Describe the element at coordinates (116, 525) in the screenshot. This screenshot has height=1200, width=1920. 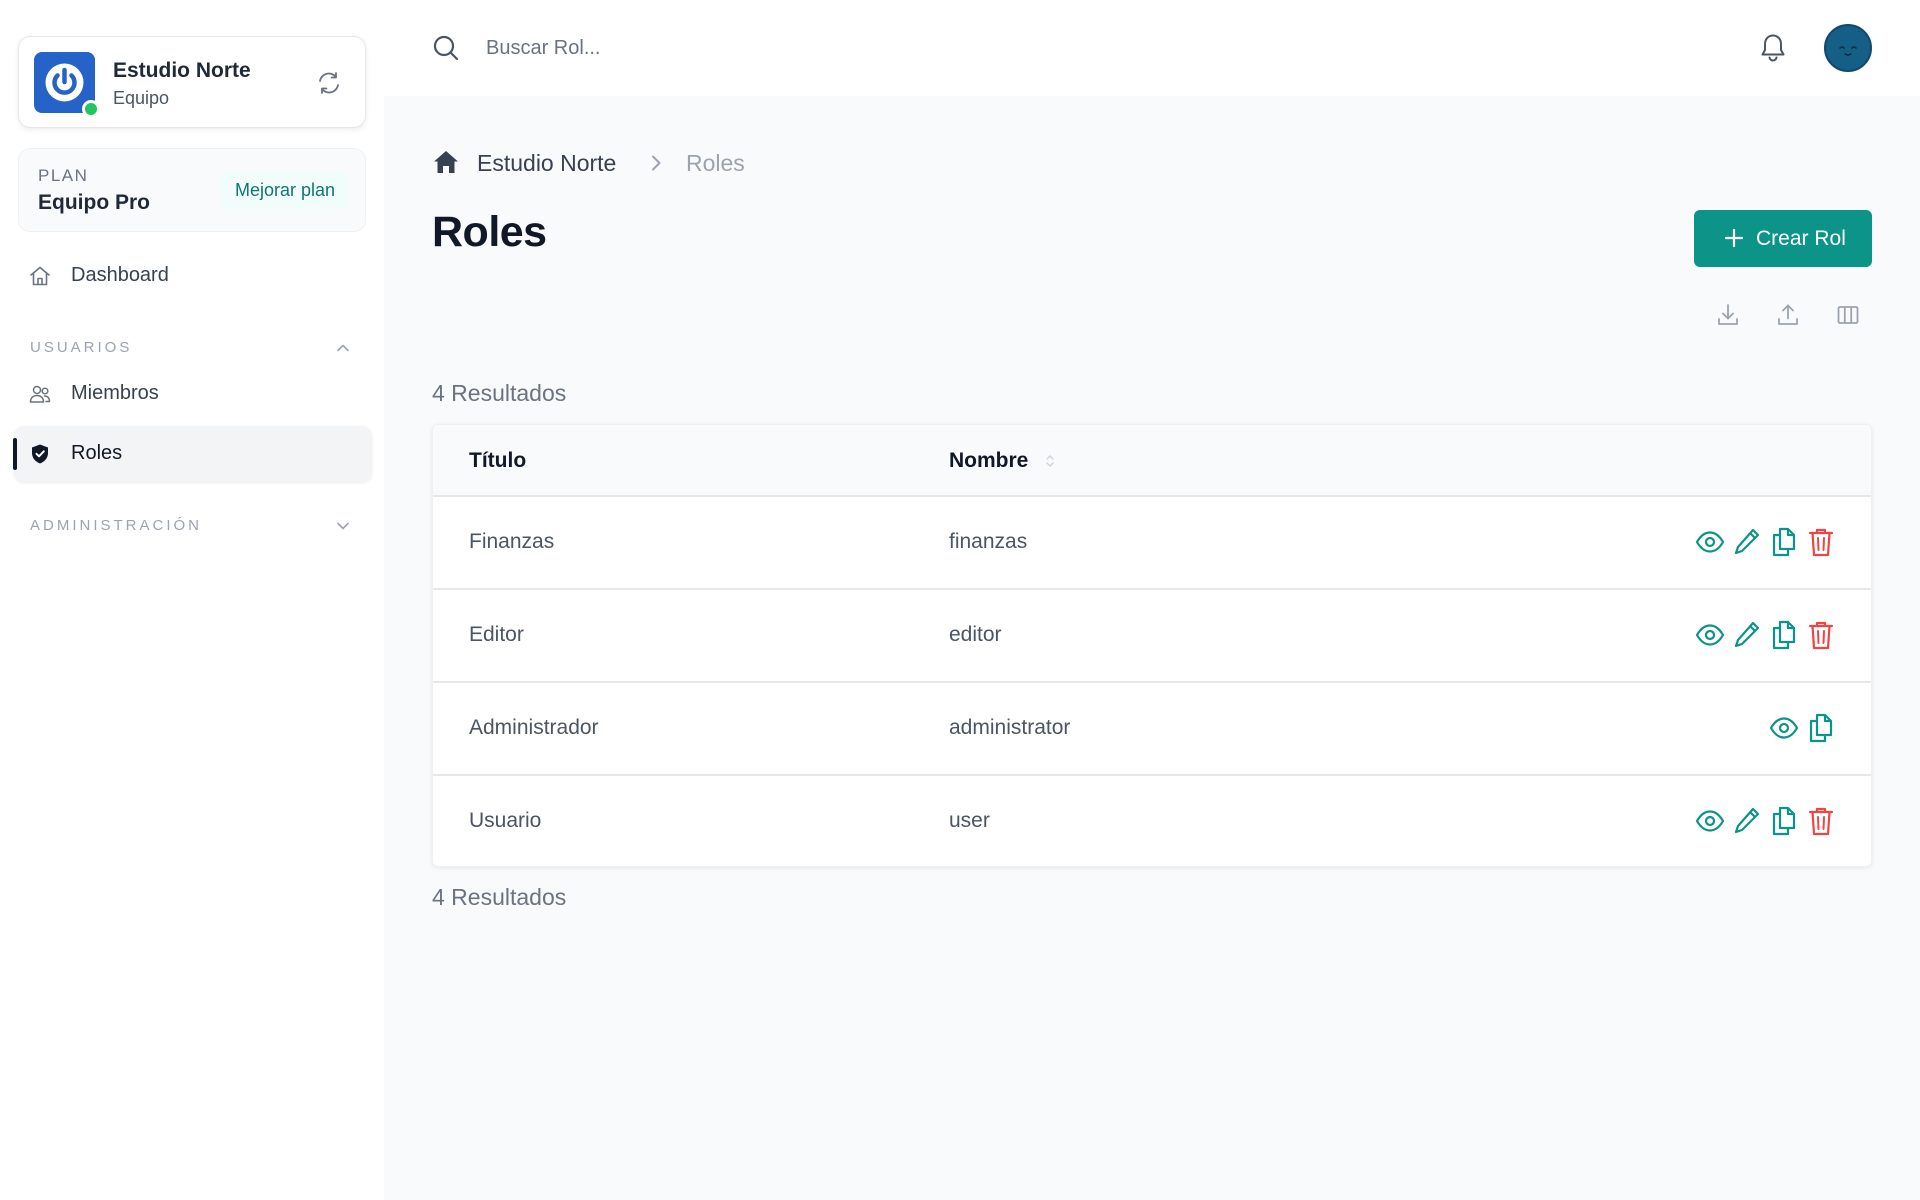
I see `section-label: ADMINISTRACIÓN` at that location.